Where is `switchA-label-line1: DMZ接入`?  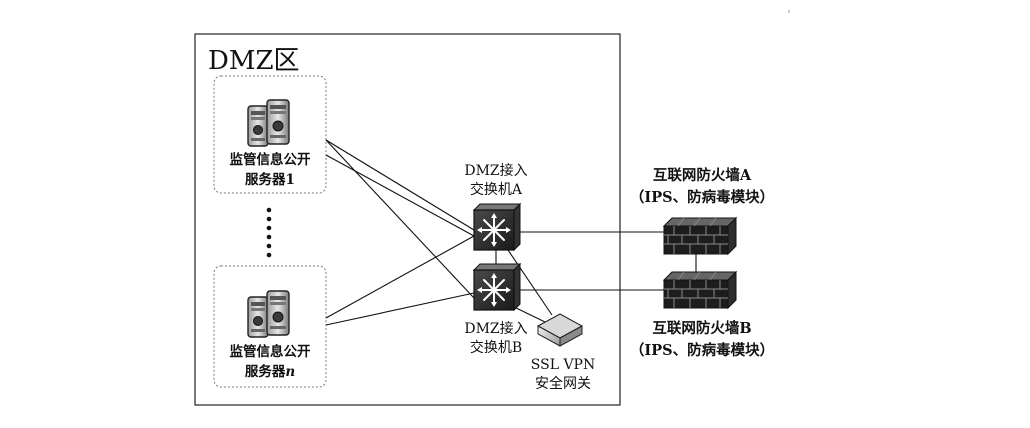 switchA-label-line1: DMZ接入 is located at coordinates (496, 171).